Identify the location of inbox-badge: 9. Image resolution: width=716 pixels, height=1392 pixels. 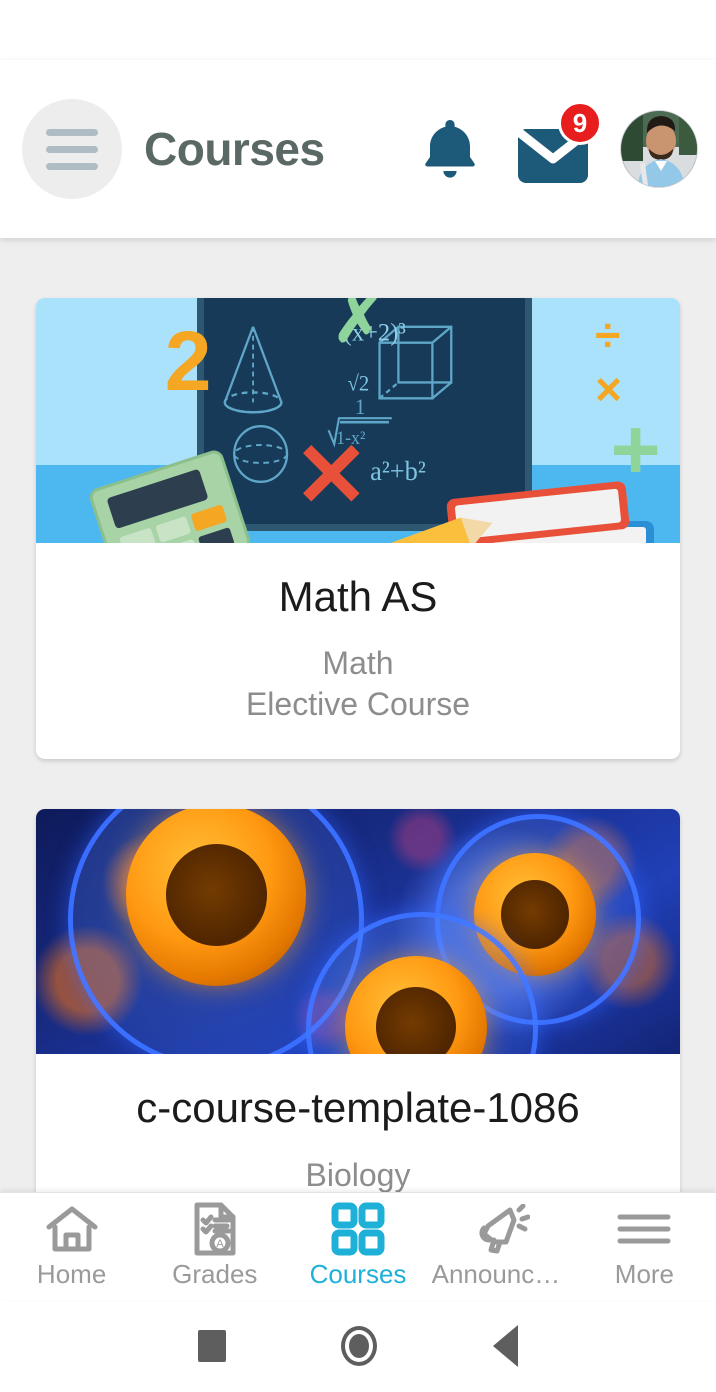
(580, 123).